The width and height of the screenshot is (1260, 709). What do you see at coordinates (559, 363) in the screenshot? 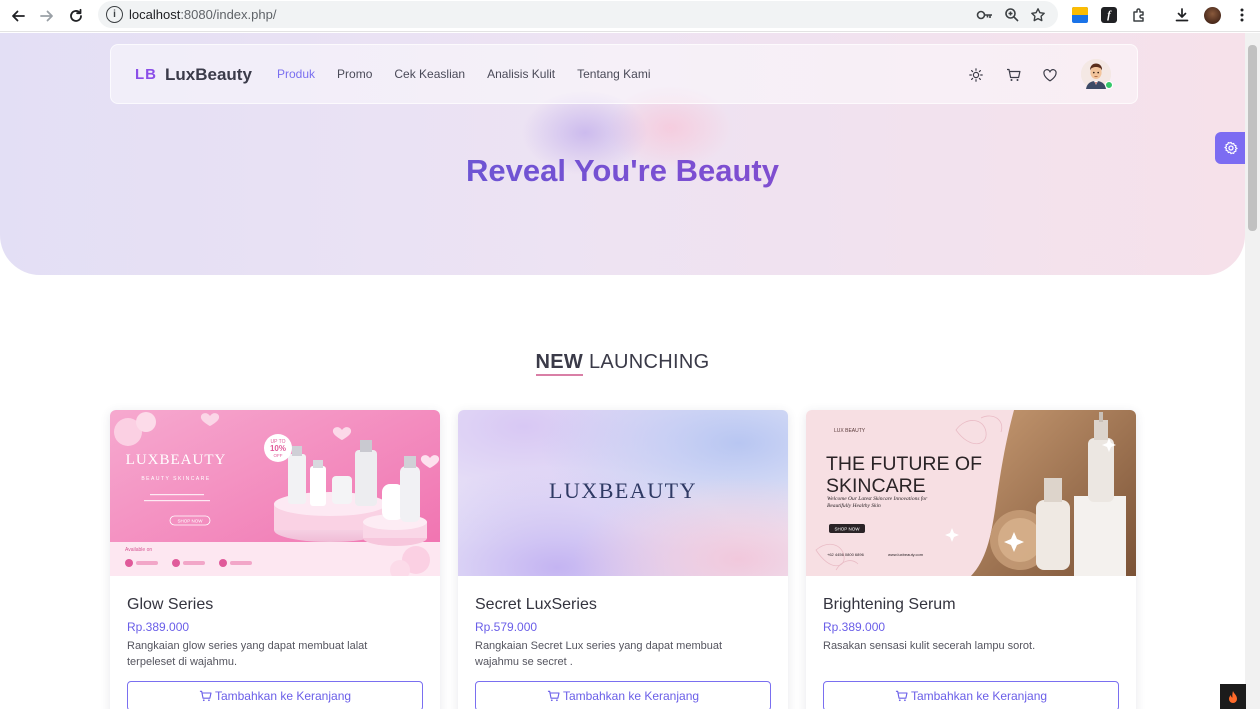
I see `section-title-strong: NEW` at bounding box center [559, 363].